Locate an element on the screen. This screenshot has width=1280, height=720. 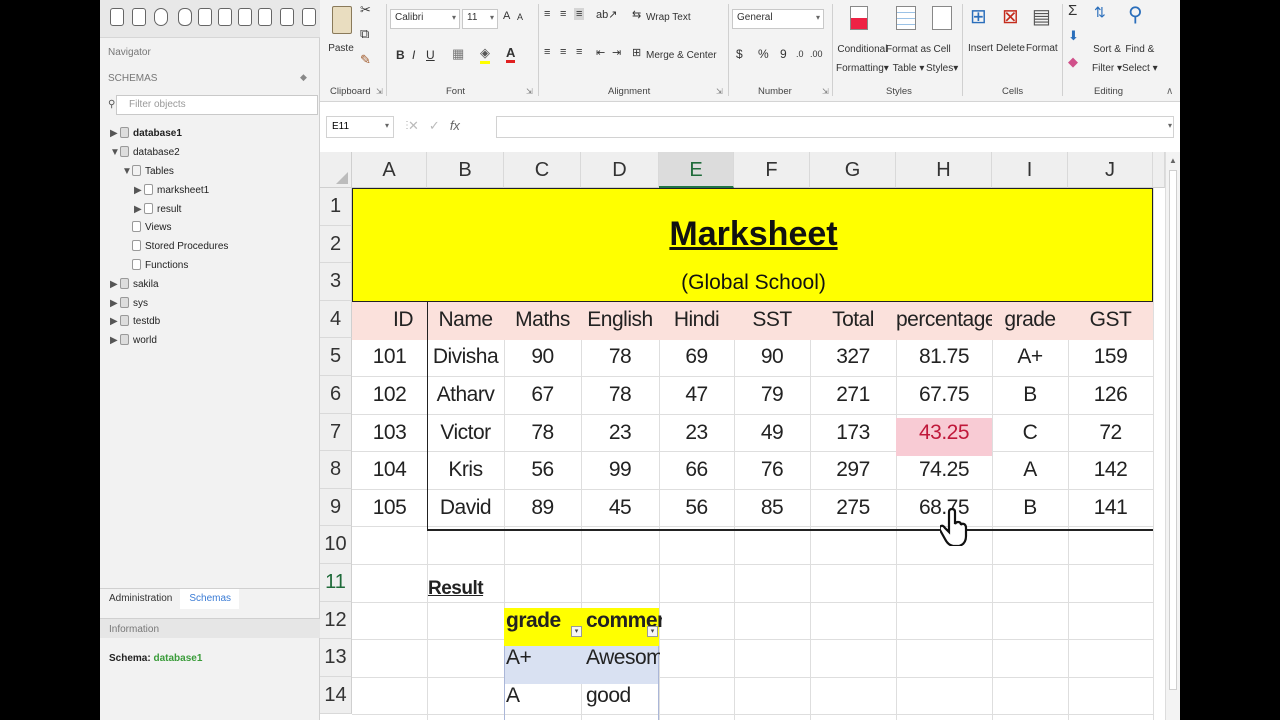
comma-button: 9 is located at coordinates (783, 54).